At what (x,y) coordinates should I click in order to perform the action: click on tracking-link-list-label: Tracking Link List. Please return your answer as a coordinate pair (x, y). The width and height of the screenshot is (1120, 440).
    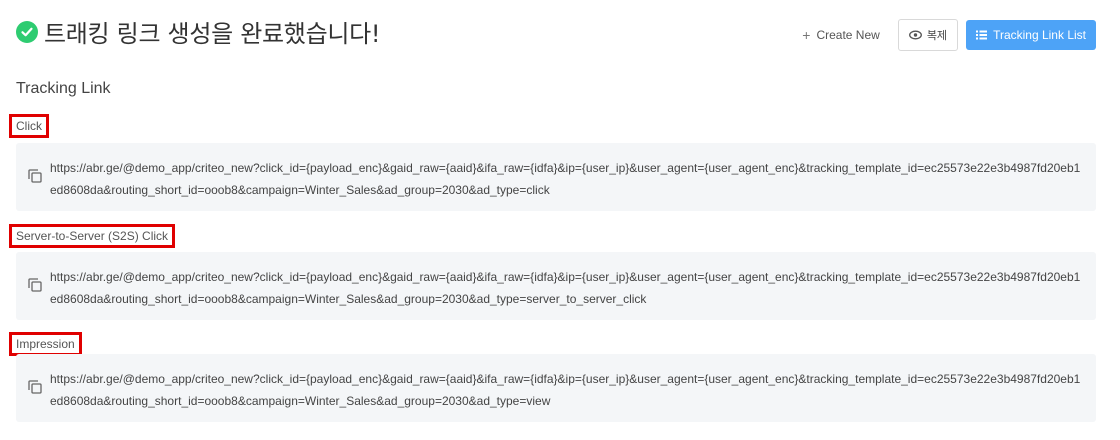
    Looking at the image, I should click on (1039, 35).